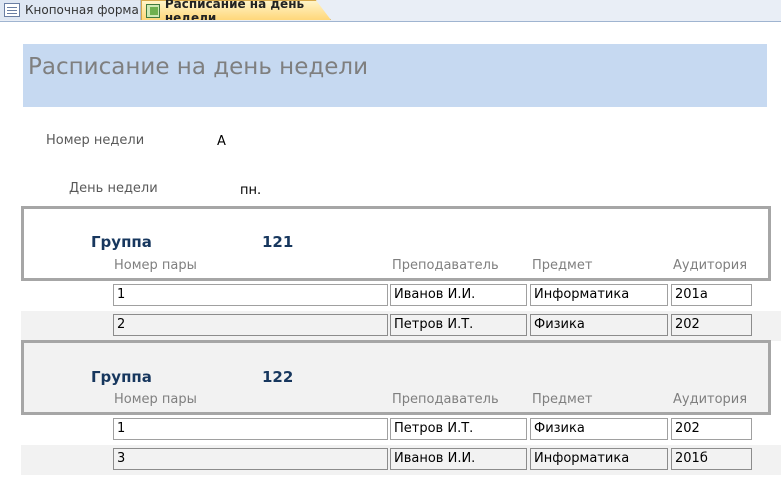 The image size is (781, 484). Describe the element at coordinates (395, 75) in the screenshot. I see `report-header: Расписание на день недели` at that location.